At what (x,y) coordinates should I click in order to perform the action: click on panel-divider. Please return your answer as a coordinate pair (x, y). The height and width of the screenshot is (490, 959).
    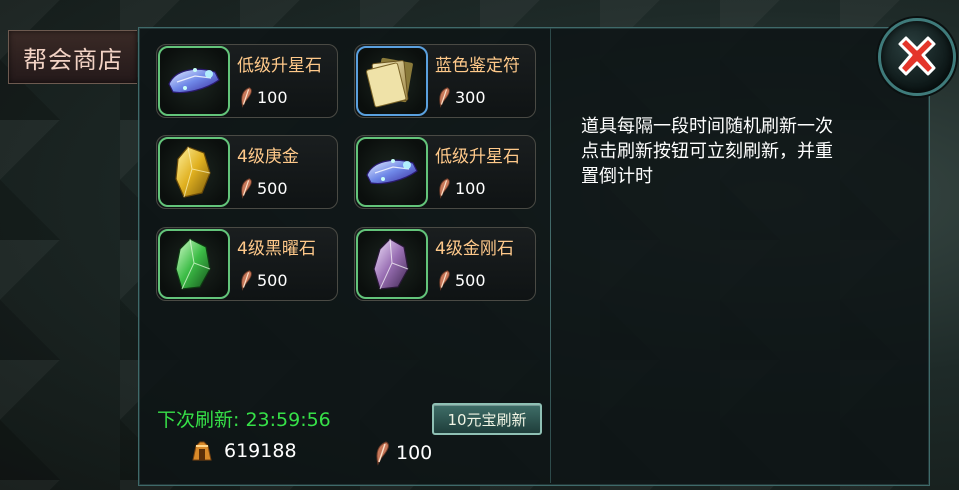
    Looking at the image, I should click on (550, 255).